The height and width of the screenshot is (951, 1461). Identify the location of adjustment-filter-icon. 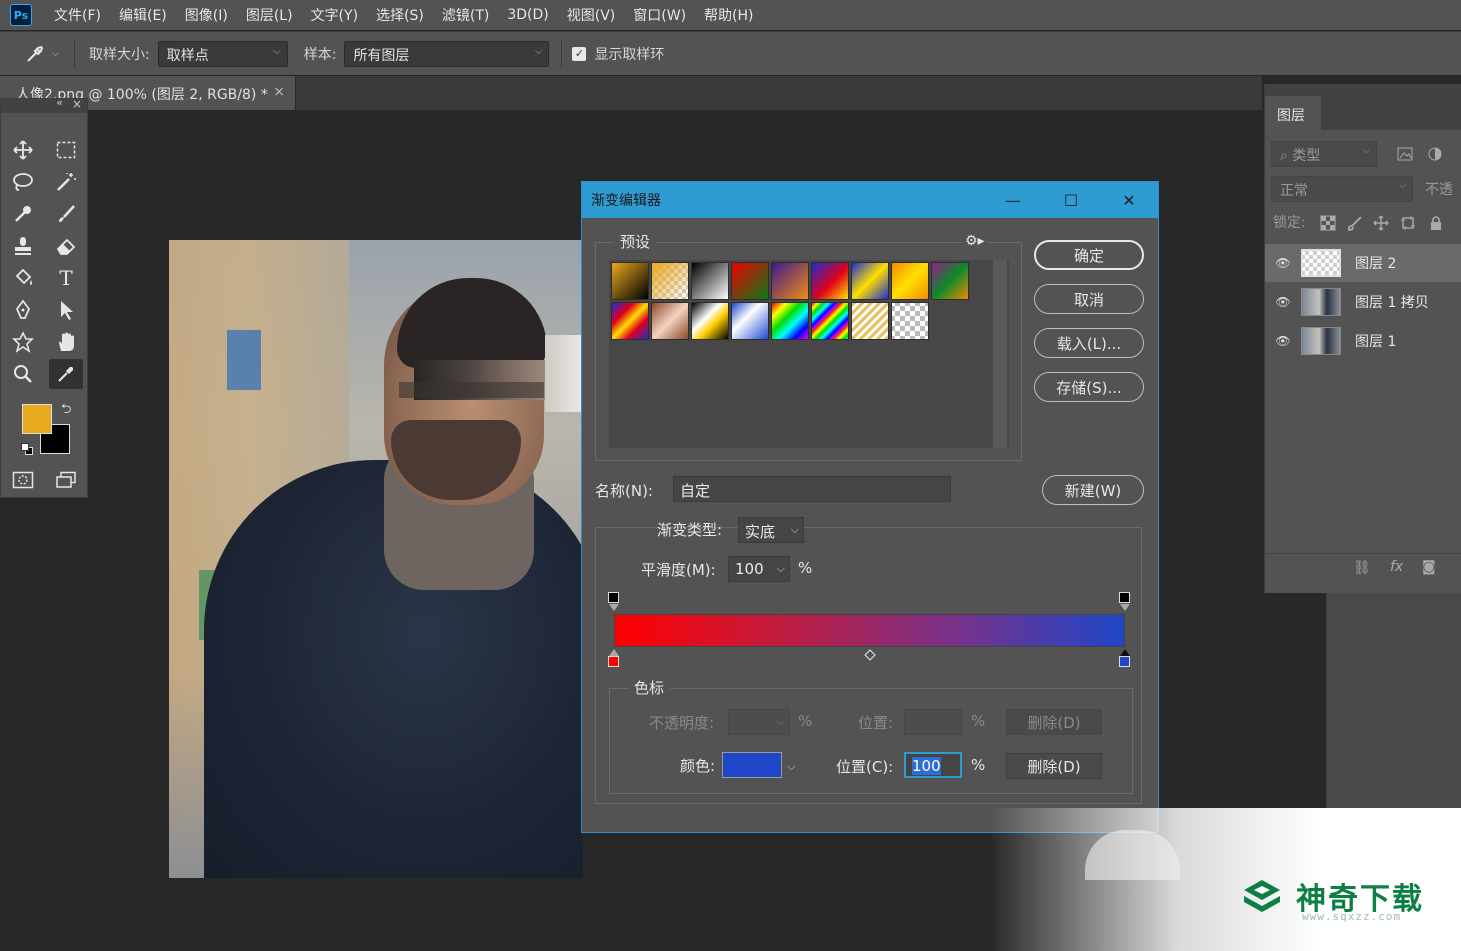
(1435, 154).